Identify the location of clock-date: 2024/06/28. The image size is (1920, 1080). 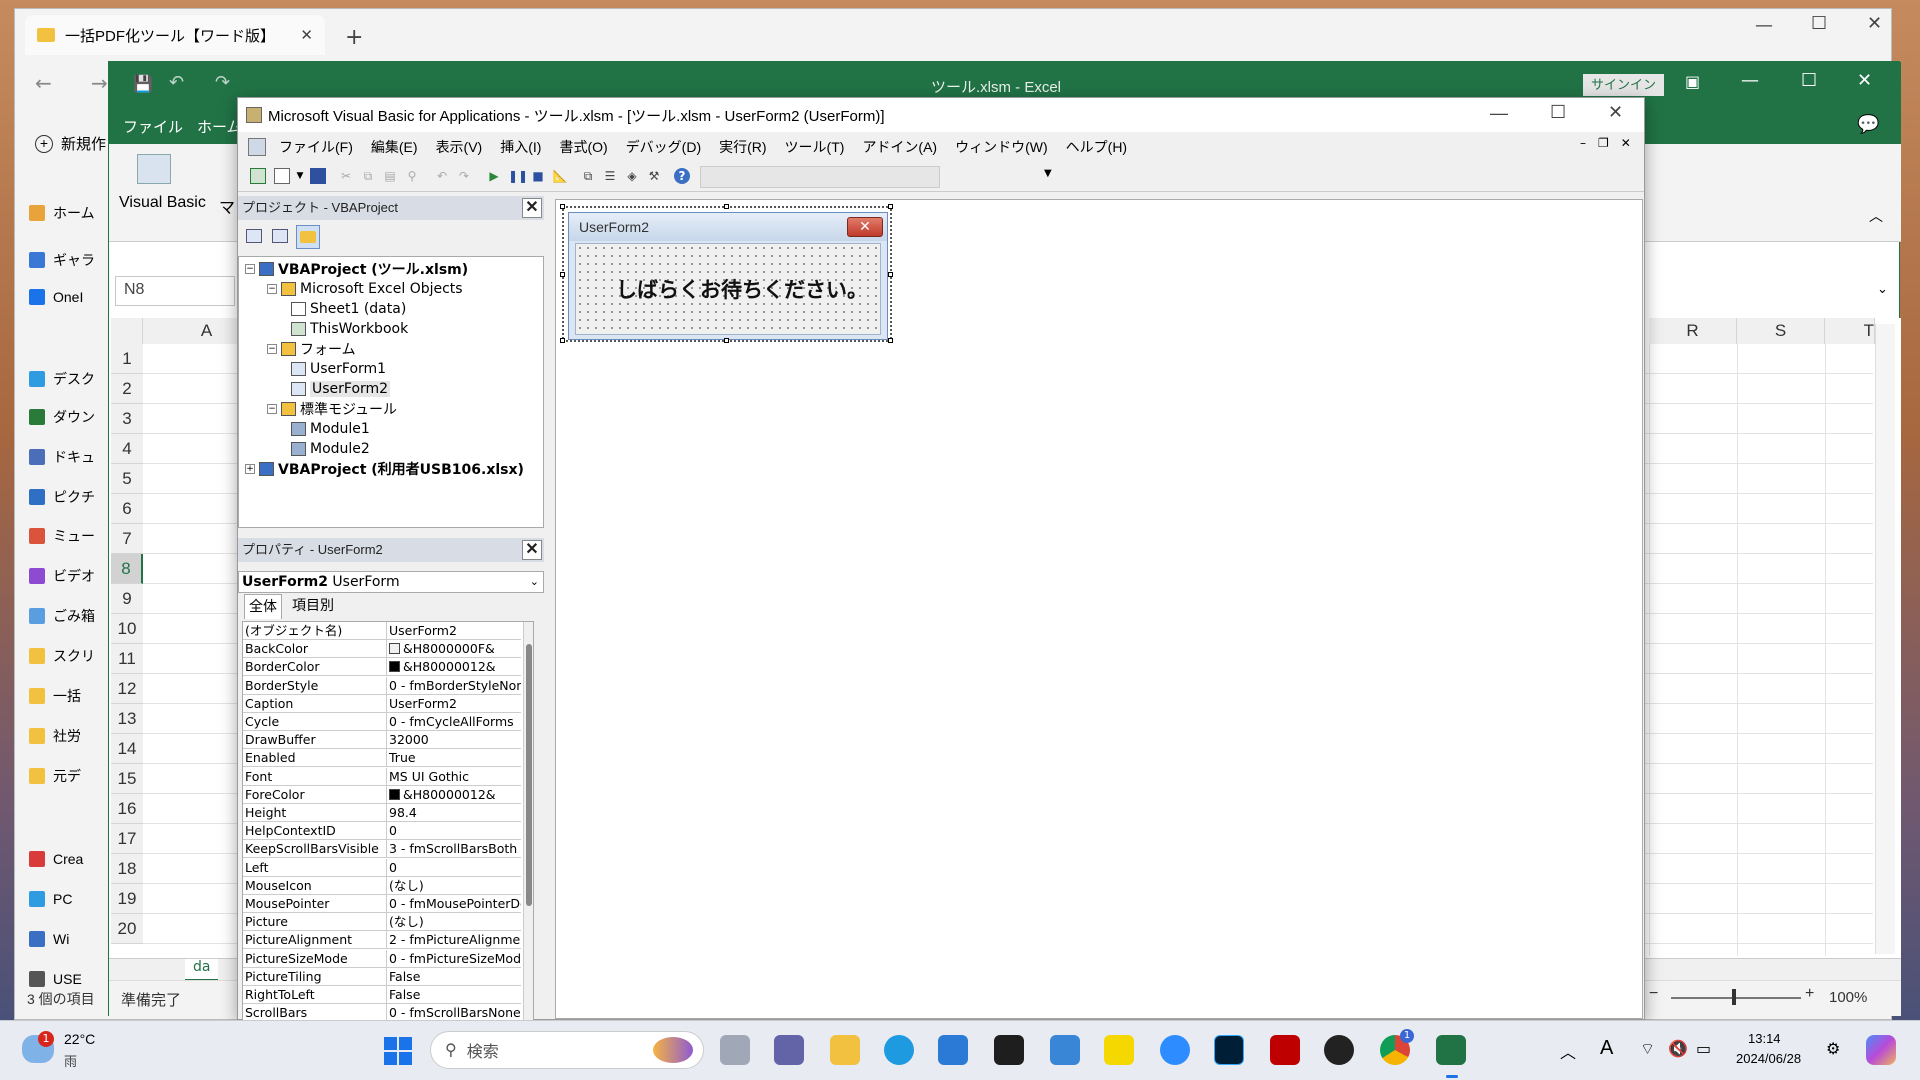
(1768, 1058).